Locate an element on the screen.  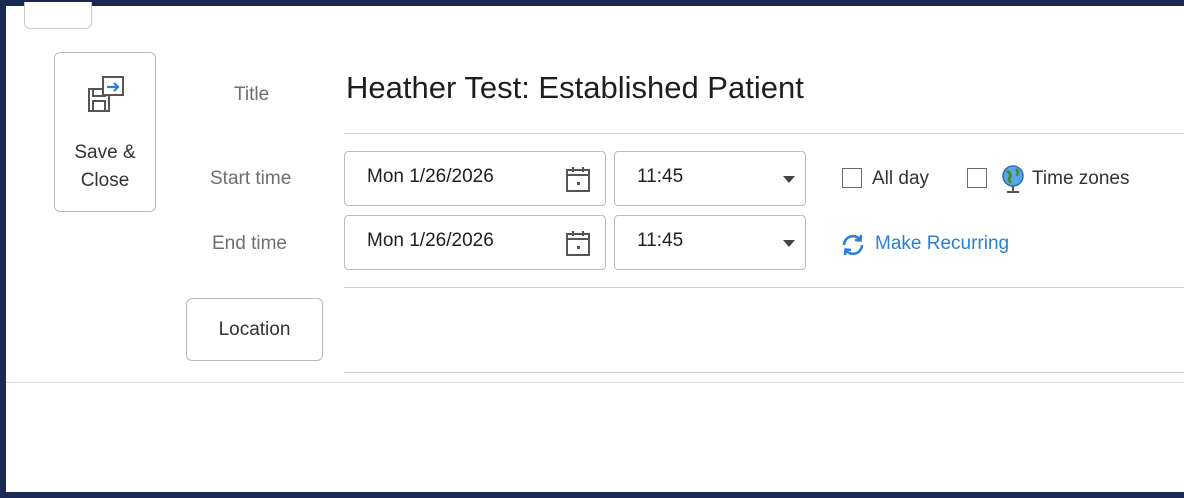
all-day-checkbox is located at coordinates (852, 178).